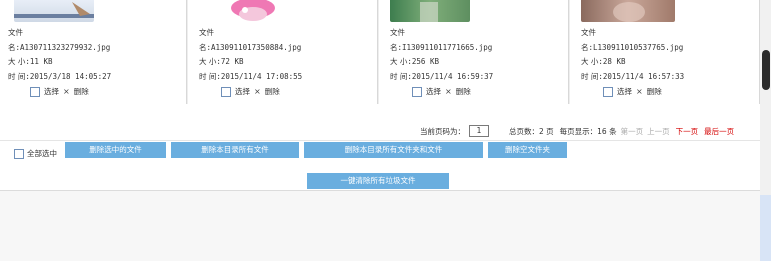 Image resolution: width=771 pixels, height=261 pixels. I want to click on last-page-link: 最后一页, so click(719, 131).